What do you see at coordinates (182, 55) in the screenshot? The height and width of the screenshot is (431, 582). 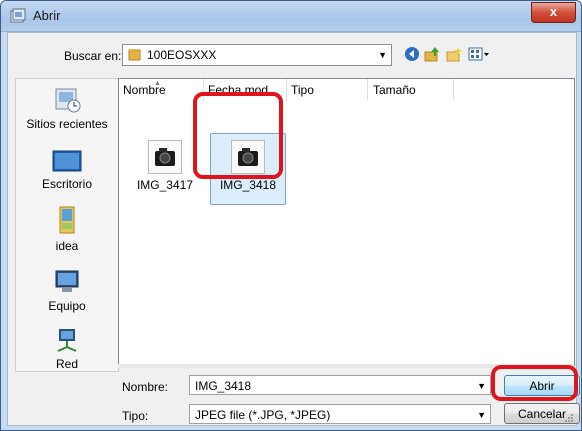 I see `lookin-value: 100EOSXXX` at bounding box center [182, 55].